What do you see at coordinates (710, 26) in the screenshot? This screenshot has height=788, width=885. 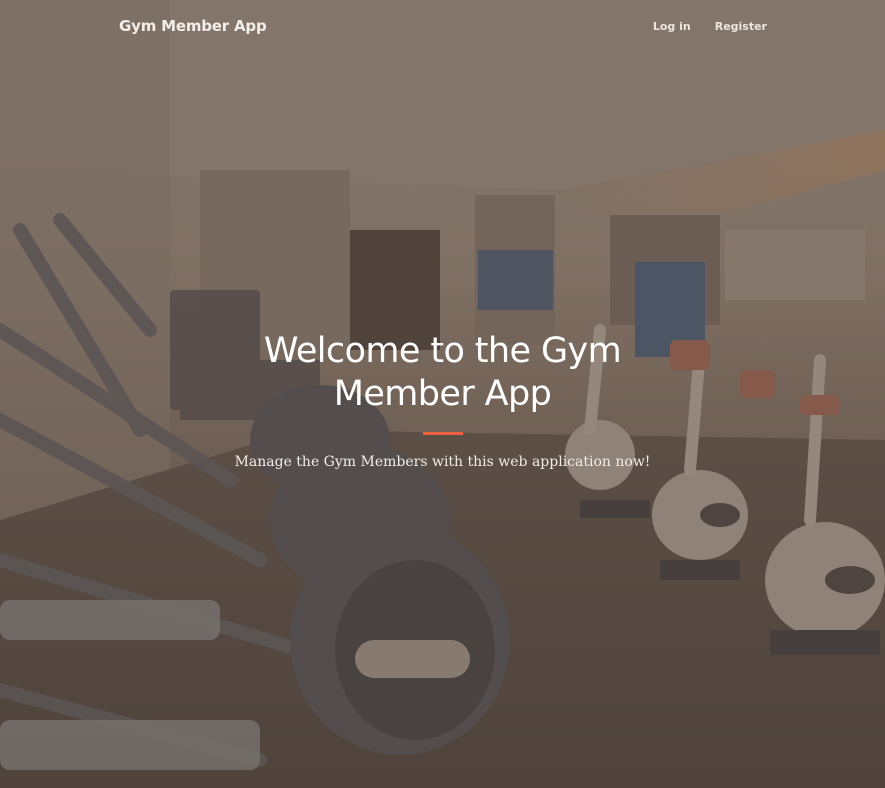 I see `nav-links: Log in Register` at bounding box center [710, 26].